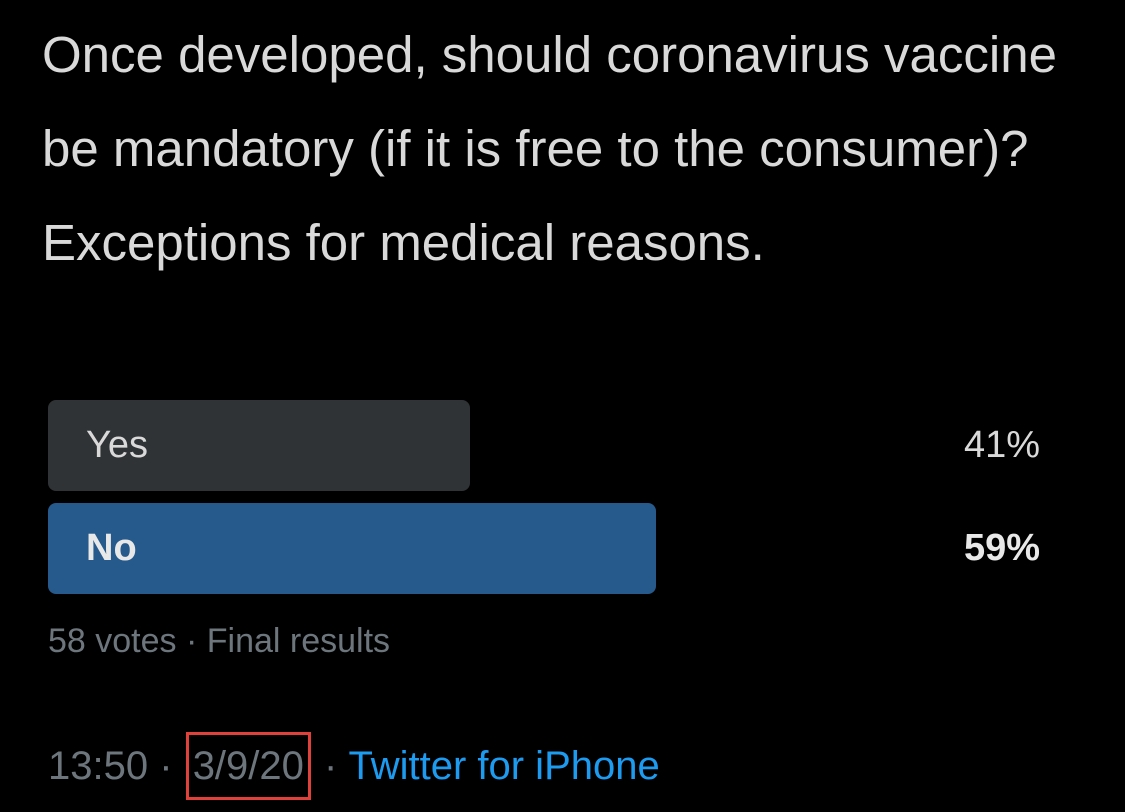 The height and width of the screenshot is (812, 1125). Describe the element at coordinates (298, 641) in the screenshot. I see `poll-status: Final results` at that location.